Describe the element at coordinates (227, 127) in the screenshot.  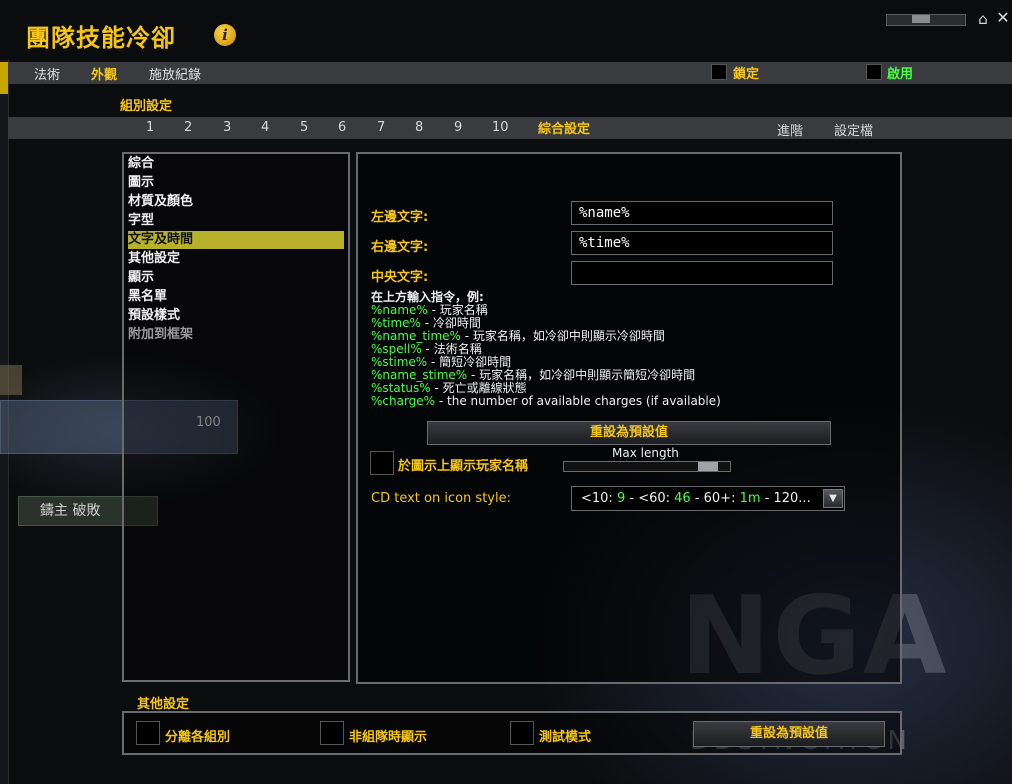
I see `tab-group-3: 3` at that location.